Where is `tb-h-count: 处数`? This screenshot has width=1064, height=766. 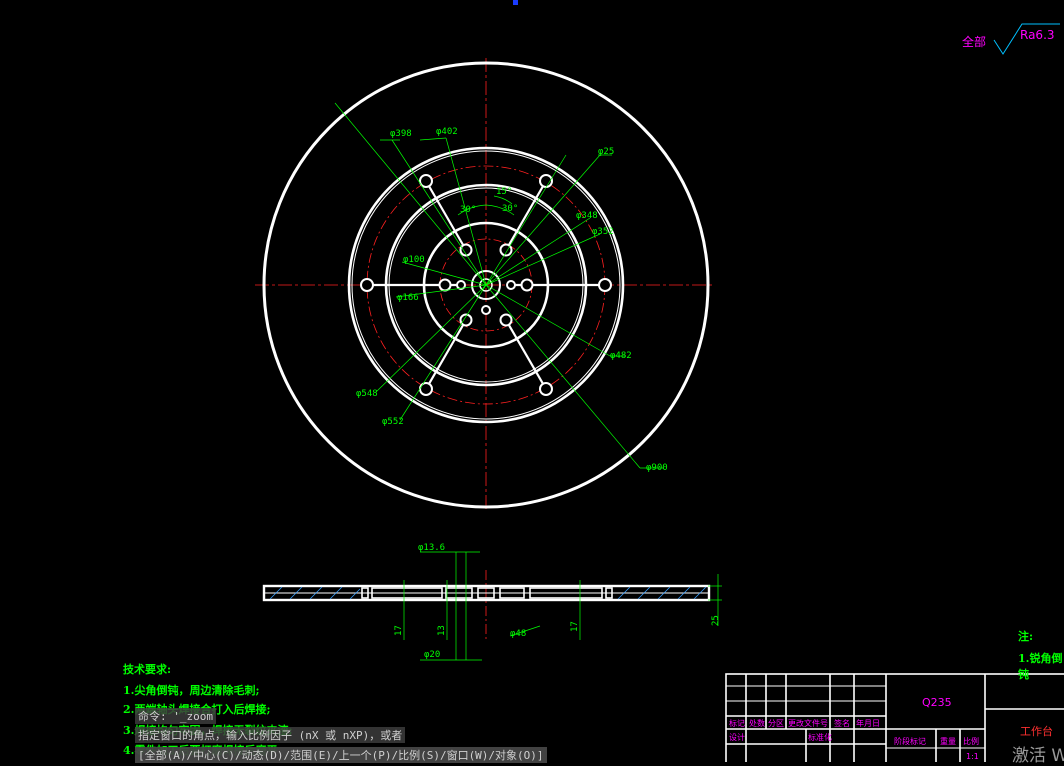
tb-h-count: 处数 is located at coordinates (757, 723).